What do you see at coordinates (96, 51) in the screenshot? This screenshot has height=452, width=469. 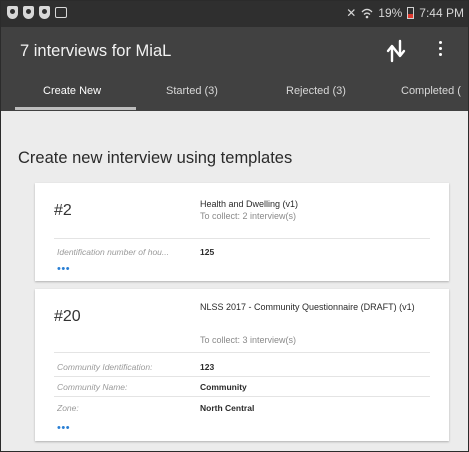 I see `page-title: 7 interviews for MiaL` at bounding box center [96, 51].